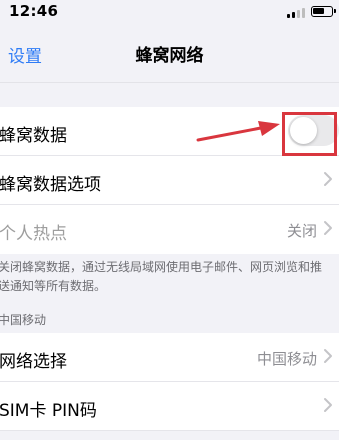 The image size is (339, 440). Describe the element at coordinates (33, 136) in the screenshot. I see `cellular-data-label: 蜂窝数据` at that location.